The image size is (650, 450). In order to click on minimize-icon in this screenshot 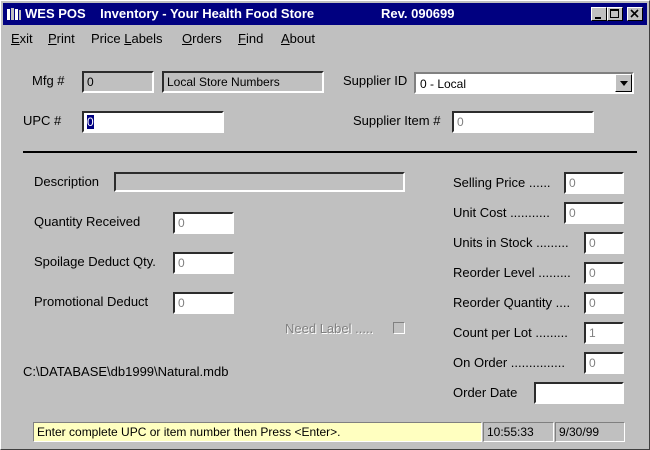, I will do `click(598, 18)`.